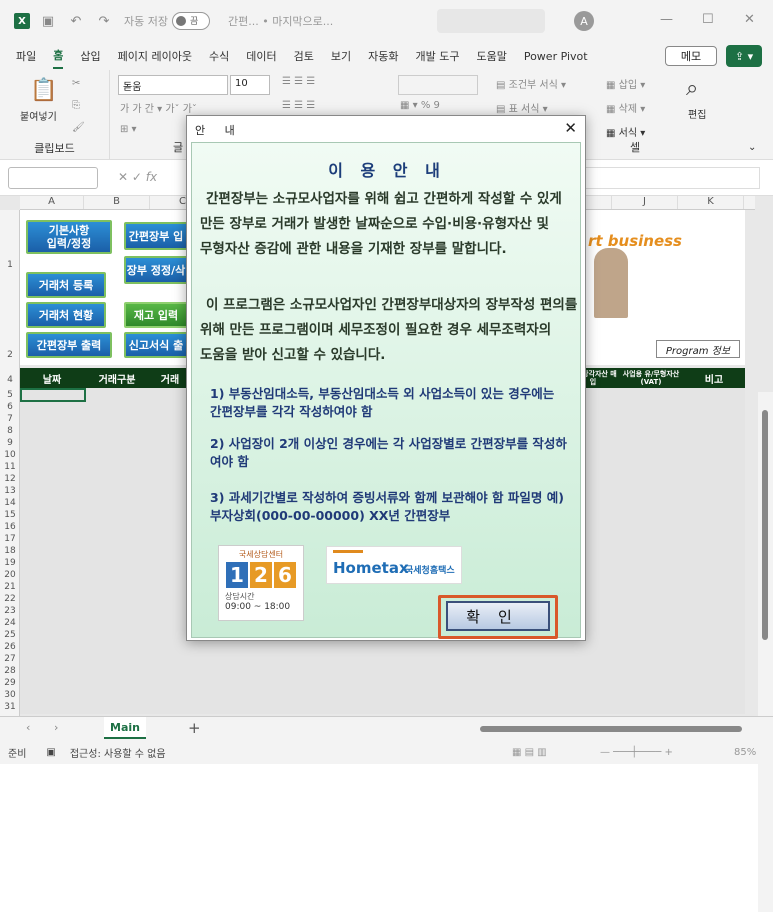 The image size is (773, 912). I want to click on formula-buttons: ✕ ✓ fx, so click(137, 177).